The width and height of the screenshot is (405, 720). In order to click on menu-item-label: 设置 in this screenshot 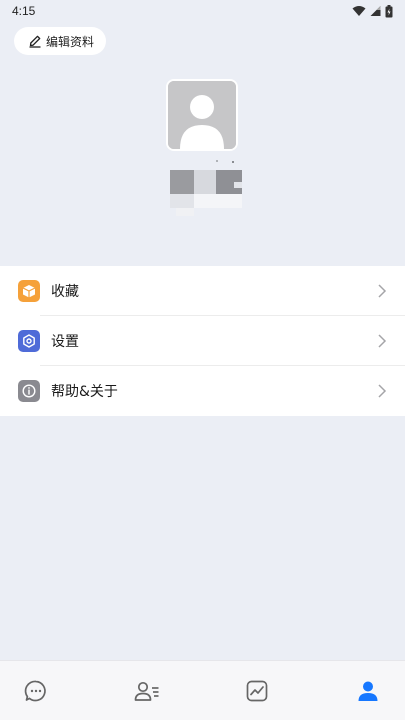, I will do `click(65, 342)`.